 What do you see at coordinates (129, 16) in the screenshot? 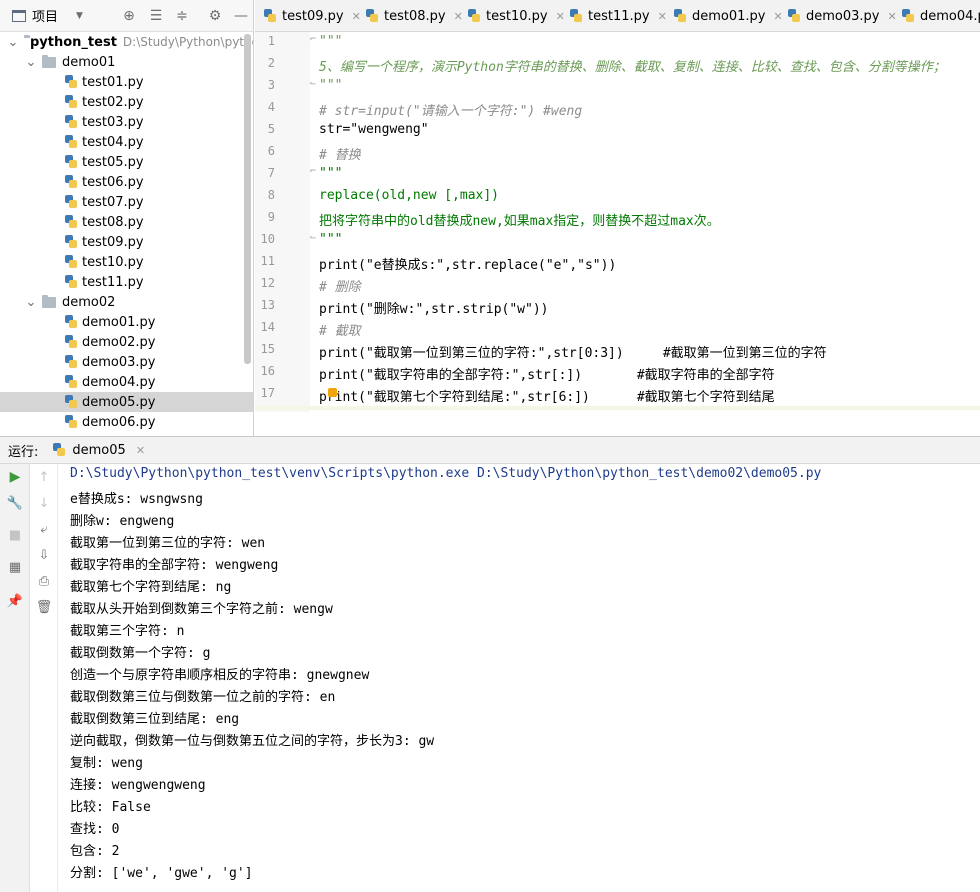
I see `locate-file-icon: ⊕` at bounding box center [129, 16].